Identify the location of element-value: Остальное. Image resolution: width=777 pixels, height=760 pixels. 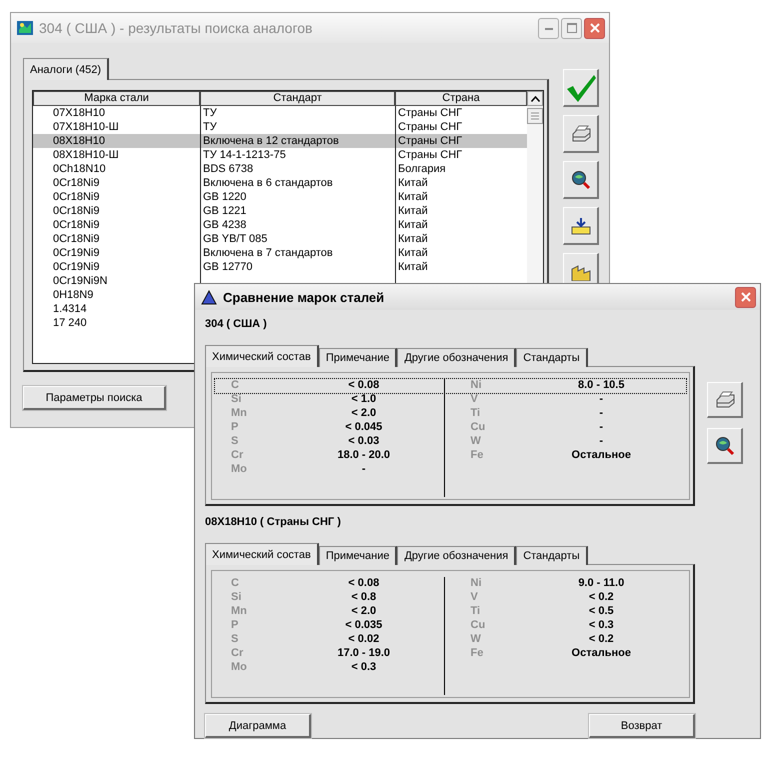
(601, 653).